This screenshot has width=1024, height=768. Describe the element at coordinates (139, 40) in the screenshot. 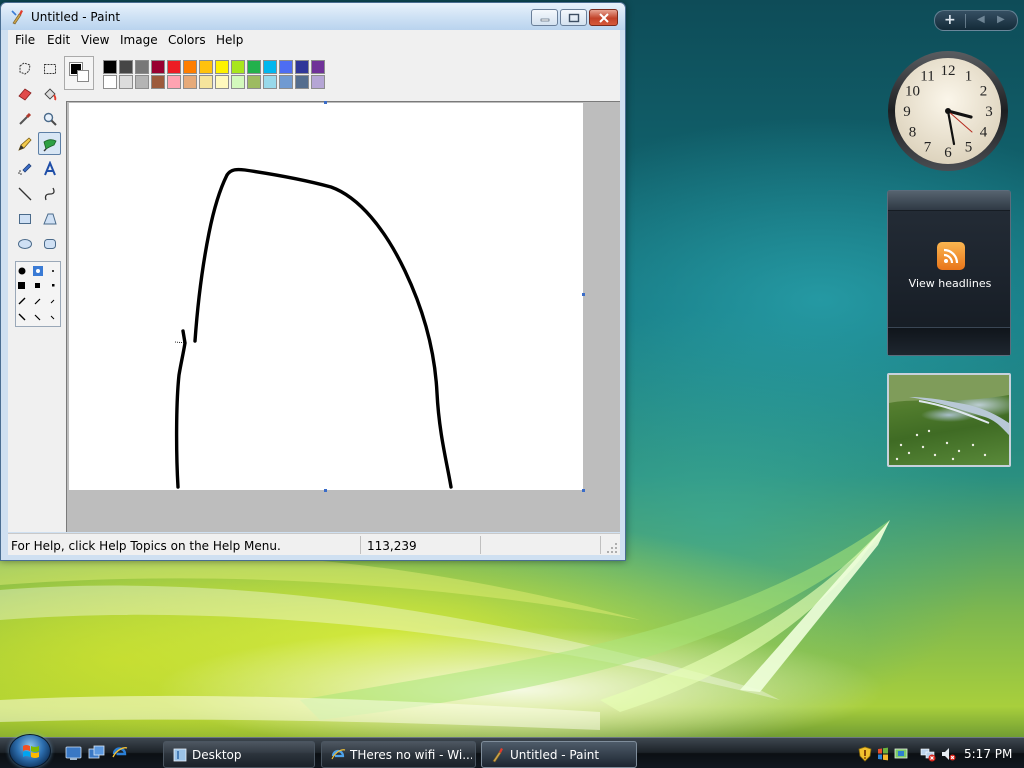

I see `menu-image: Image` at that location.